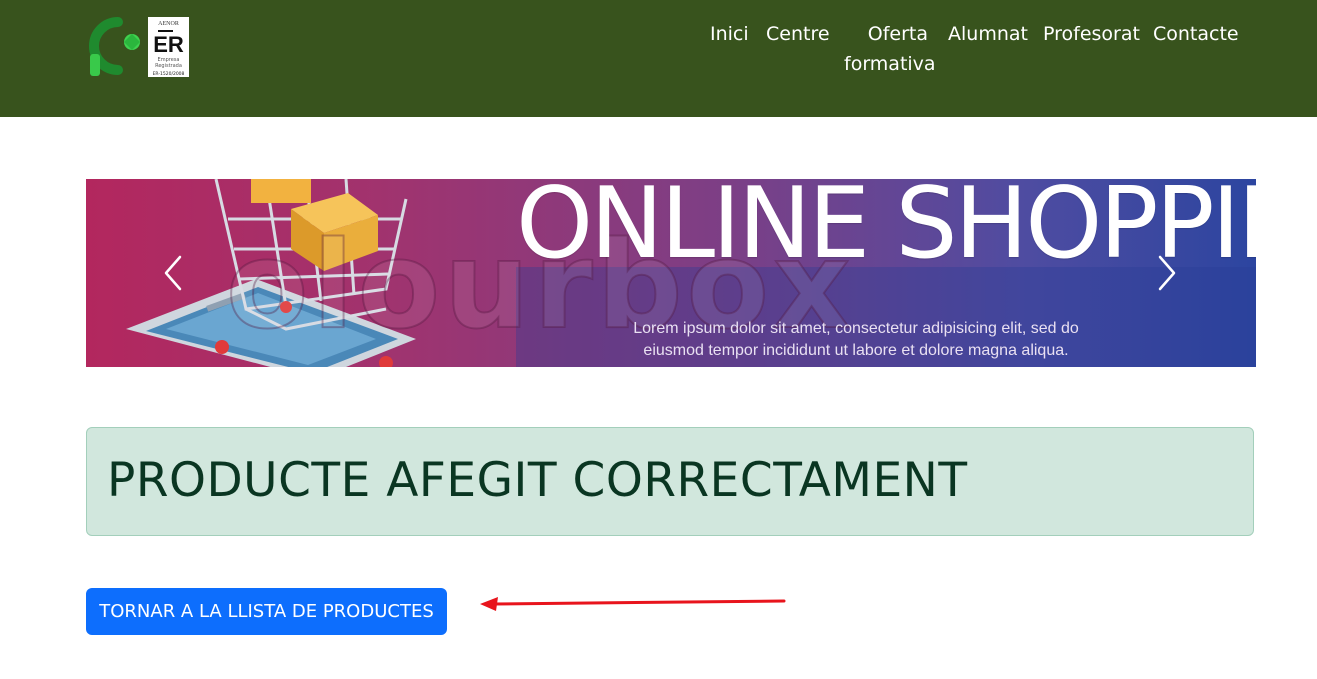 The height and width of the screenshot is (679, 1317). I want to click on nav-link-profesorat: Profesorat, so click(1091, 34).